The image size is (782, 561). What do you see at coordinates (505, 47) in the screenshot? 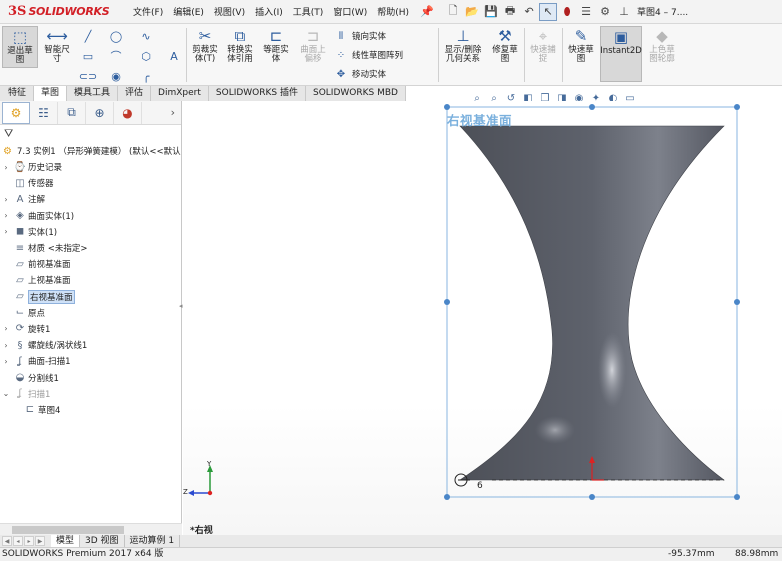
I see `repair-sketch-button: ⚒ 修复草 图` at bounding box center [505, 47].